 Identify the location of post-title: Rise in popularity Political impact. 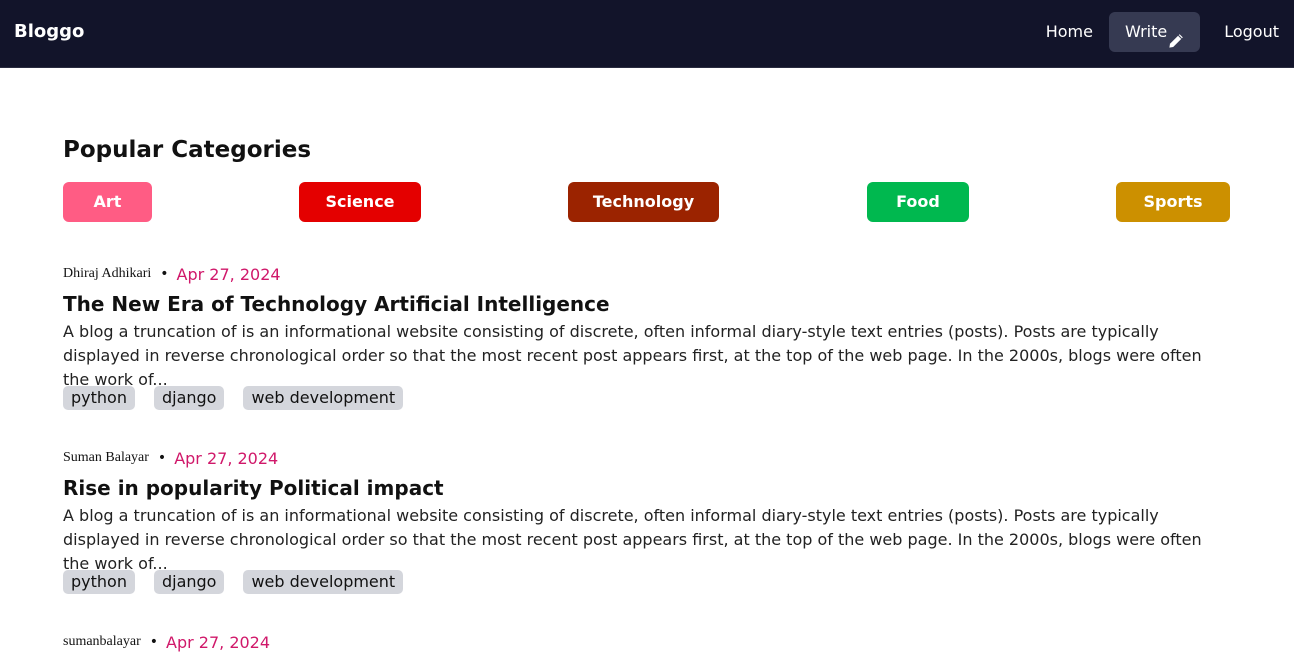
(253, 488).